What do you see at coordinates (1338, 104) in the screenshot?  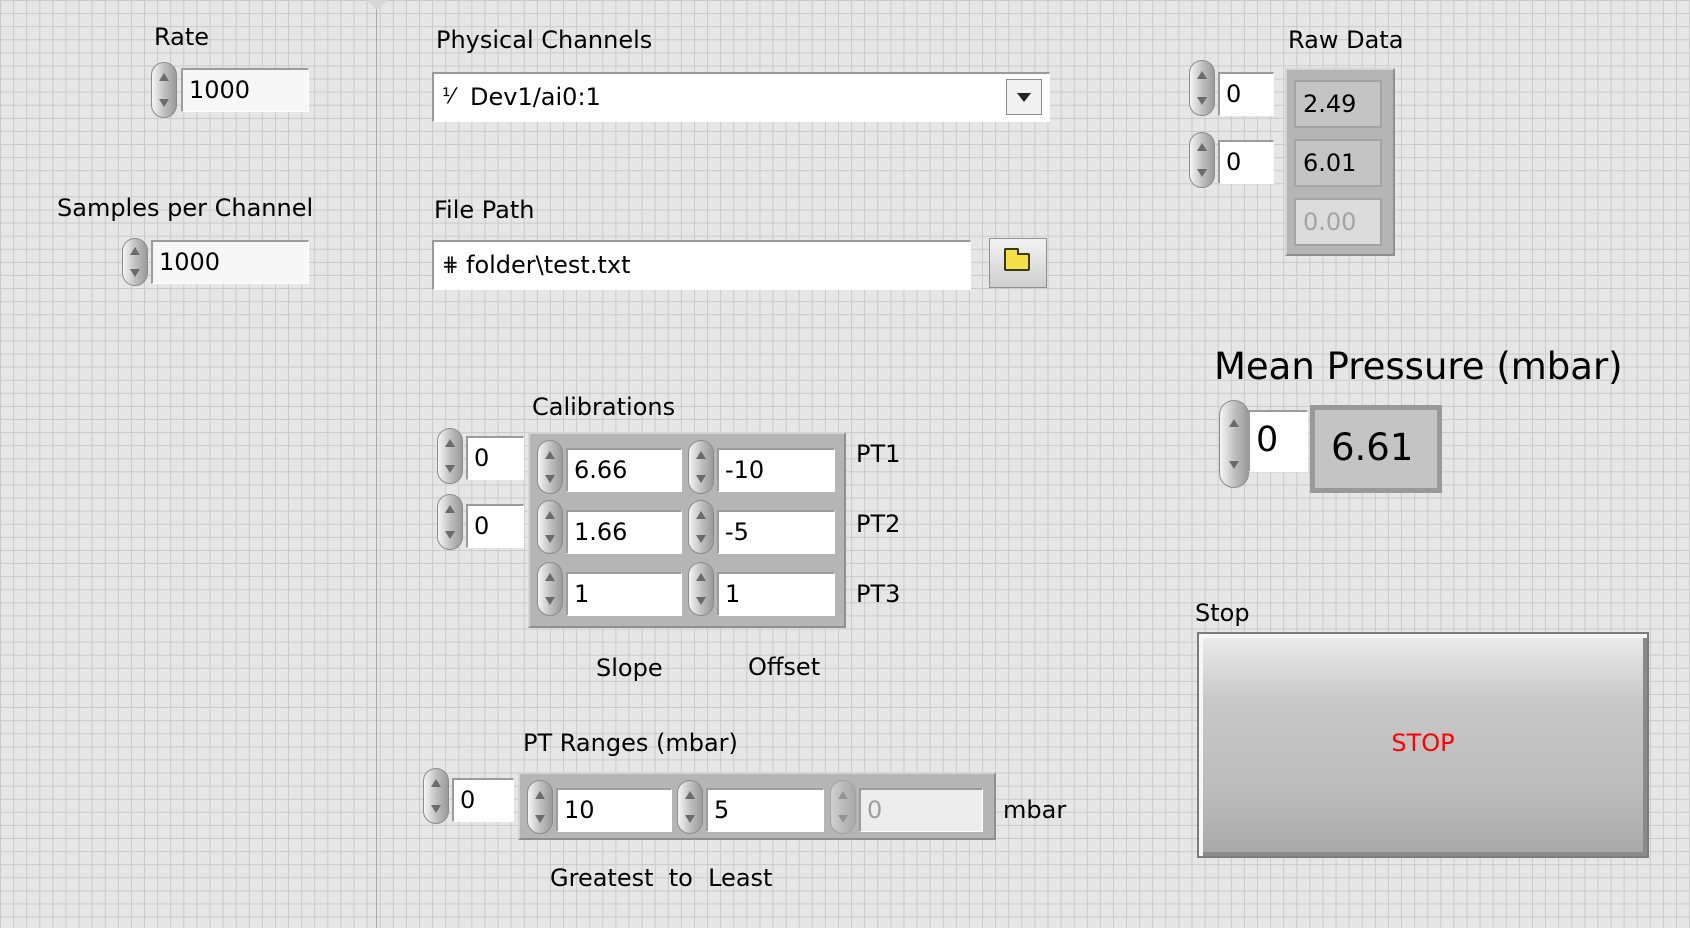 I see `raw-data-element: 2.49` at bounding box center [1338, 104].